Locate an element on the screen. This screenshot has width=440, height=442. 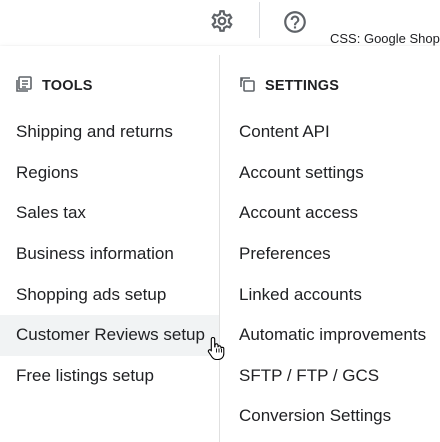
top-bar: CSS: Google Shop is located at coordinates (220, 23).